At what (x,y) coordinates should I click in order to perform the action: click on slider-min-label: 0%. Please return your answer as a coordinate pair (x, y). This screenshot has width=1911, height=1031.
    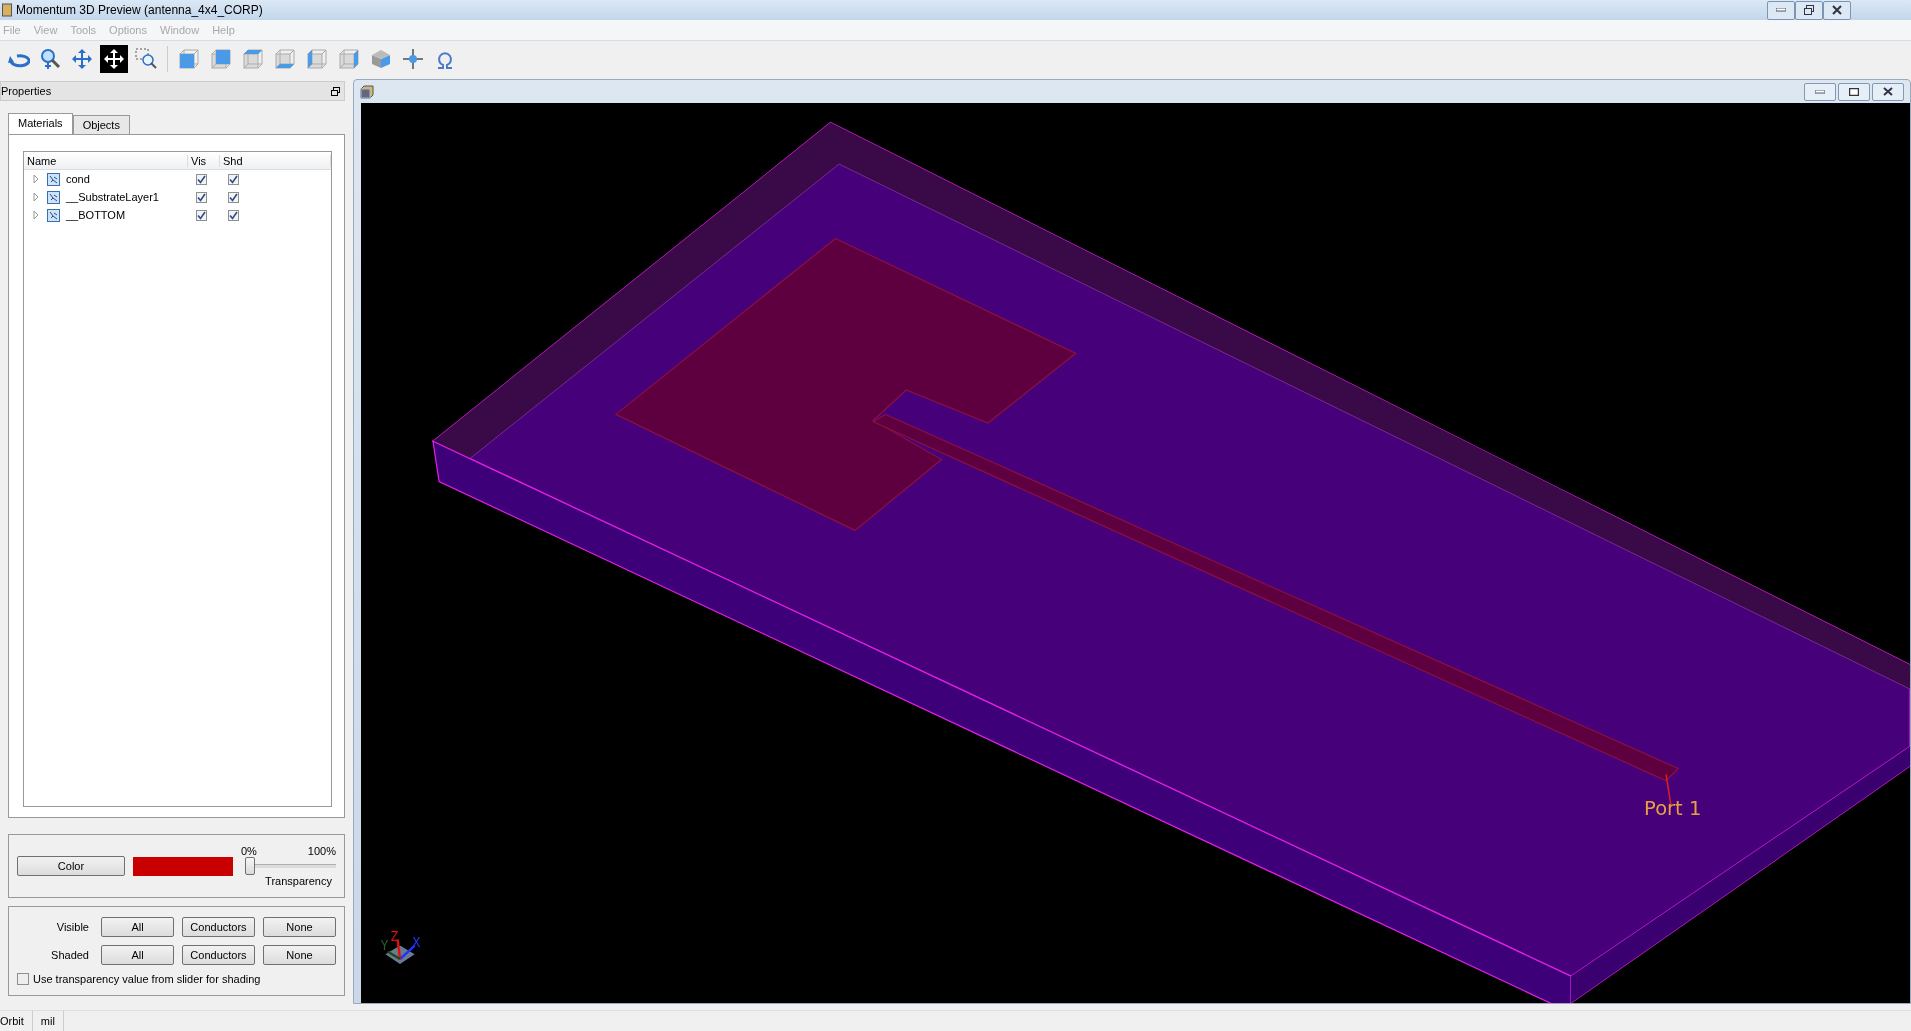
    Looking at the image, I should click on (249, 851).